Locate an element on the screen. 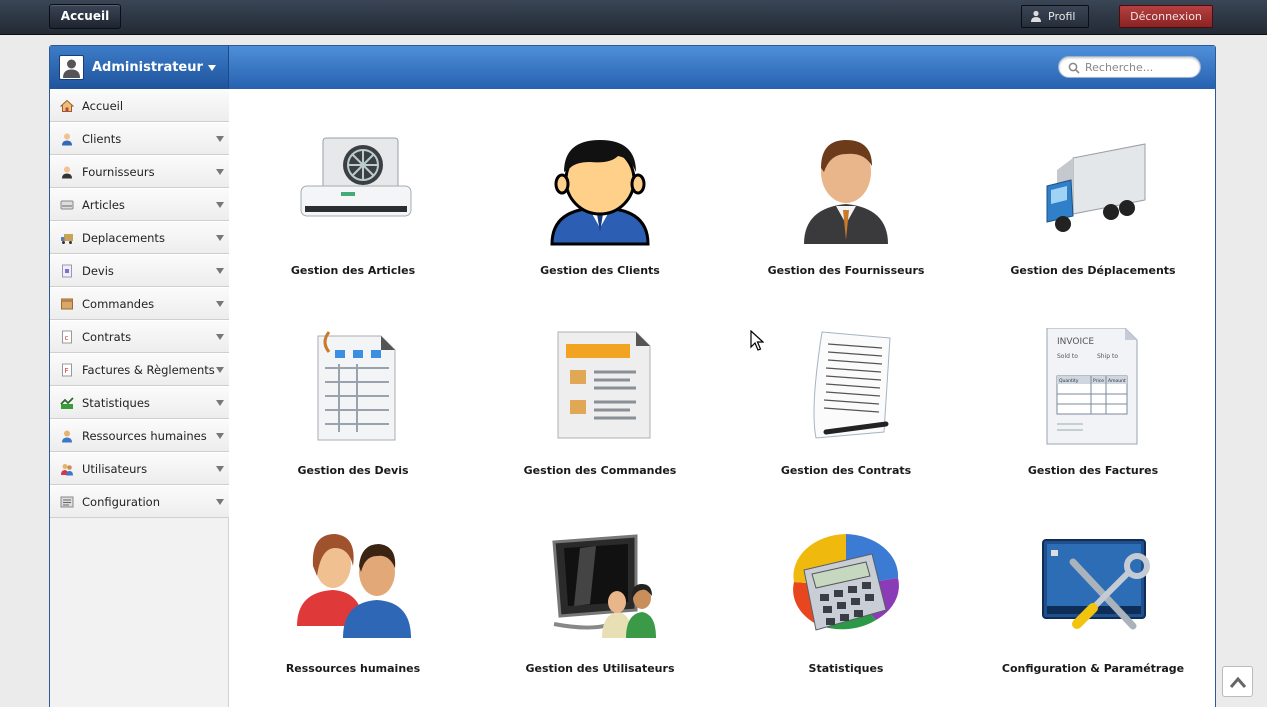 Image resolution: width=1267 pixels, height=707 pixels. tile-commandes: Gestion des Commandes is located at coordinates (595, 408).